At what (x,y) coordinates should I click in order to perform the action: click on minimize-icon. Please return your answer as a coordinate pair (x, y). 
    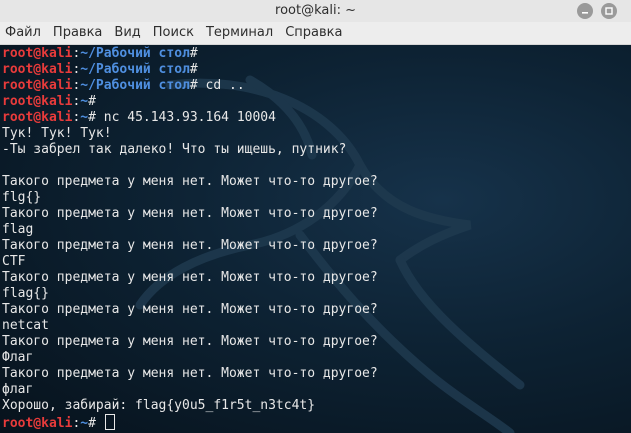
    Looking at the image, I should click on (585, 13).